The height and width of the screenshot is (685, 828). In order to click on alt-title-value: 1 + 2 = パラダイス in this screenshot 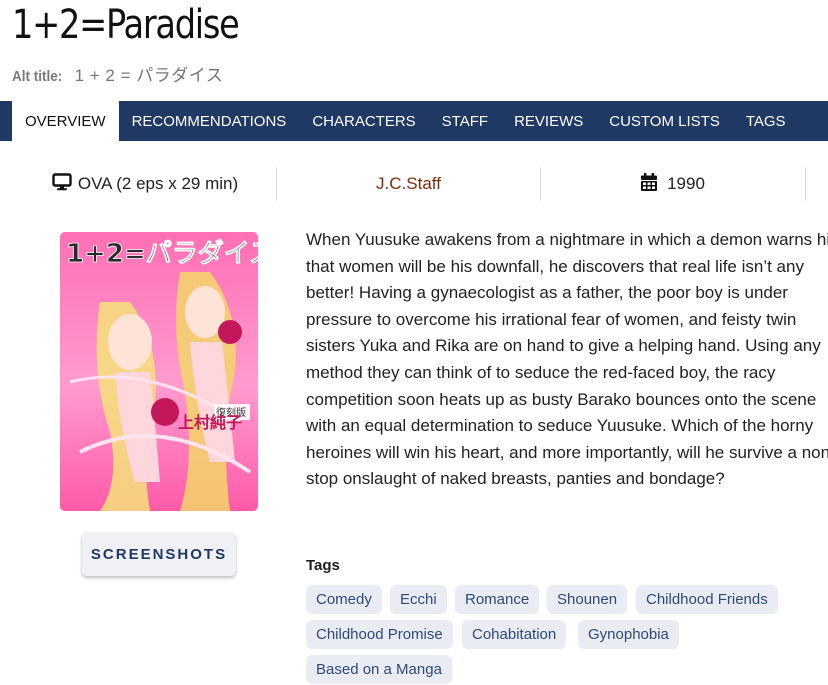, I will do `click(149, 75)`.